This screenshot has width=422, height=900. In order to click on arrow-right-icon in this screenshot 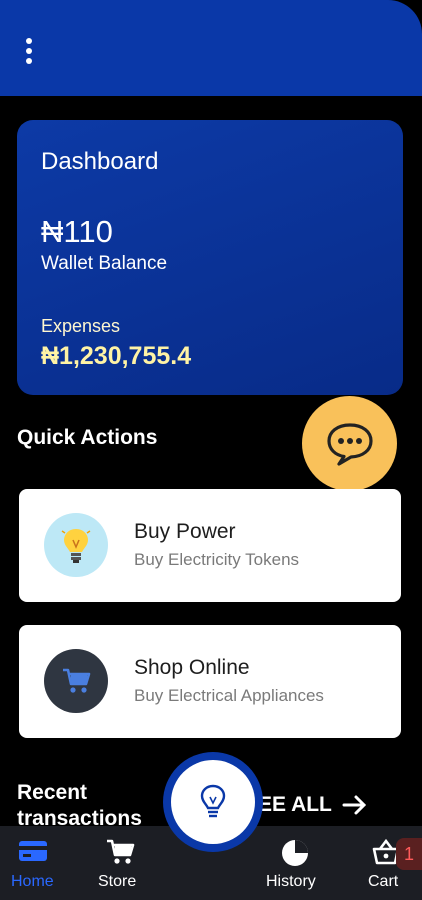, I will do `click(354, 805)`.